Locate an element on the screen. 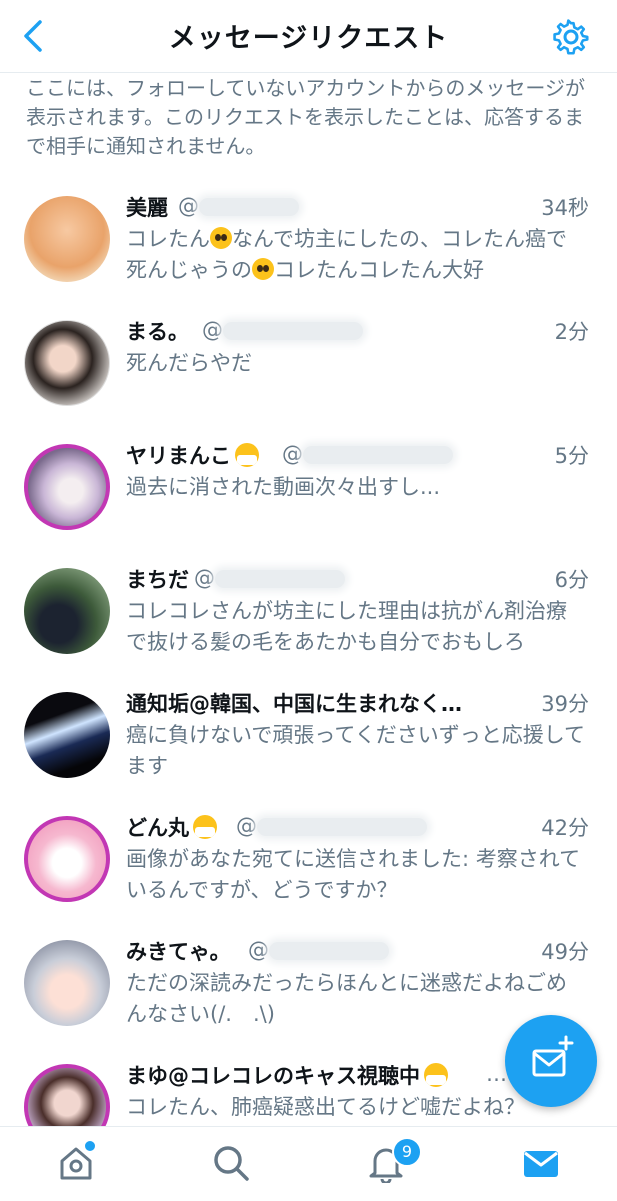  sender-name: まる。 is located at coordinates (157, 332).